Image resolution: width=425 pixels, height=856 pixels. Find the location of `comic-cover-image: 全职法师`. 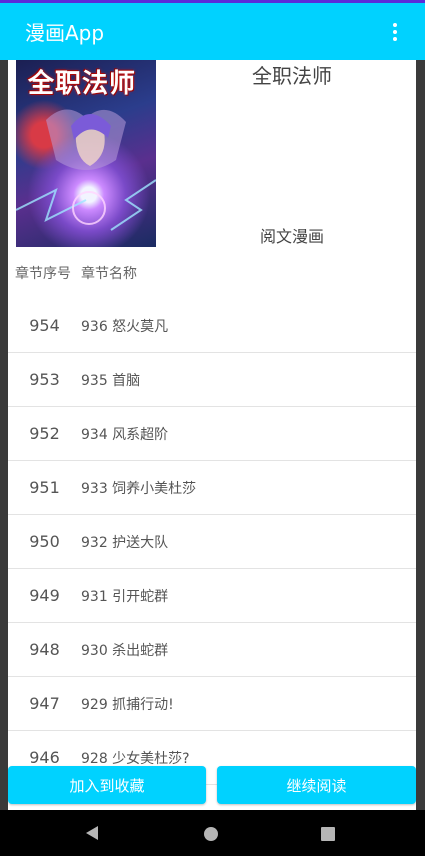

comic-cover-image: 全职法师 is located at coordinates (86, 153).